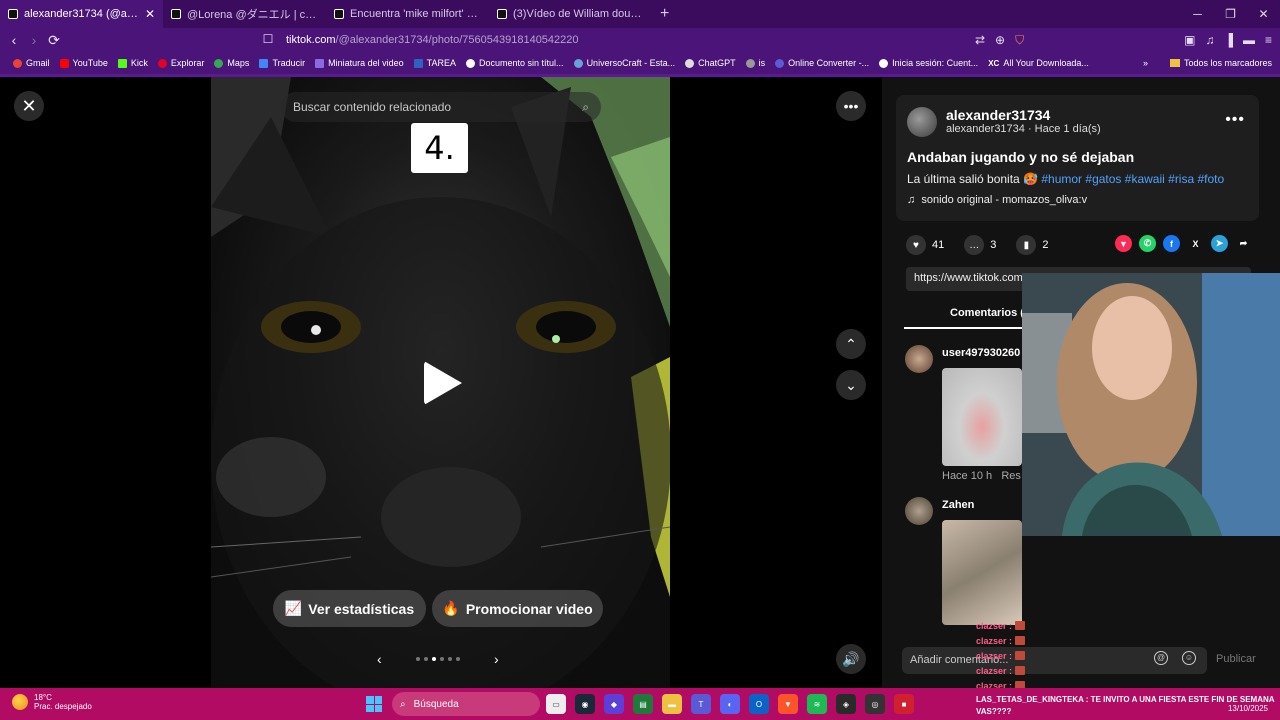 Image resolution: width=1280 pixels, height=720 pixels. What do you see at coordinates (1103, 179) in the screenshot?
I see `hashtag-link: #gatos` at bounding box center [1103, 179].